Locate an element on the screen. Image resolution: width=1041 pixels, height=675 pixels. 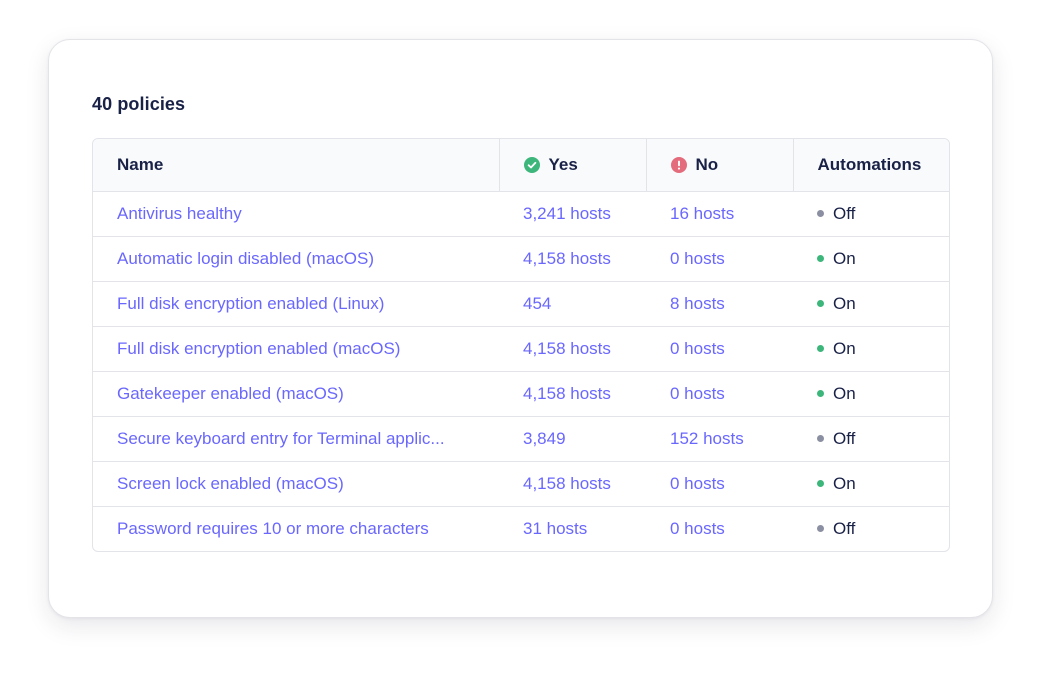
no-hosts-link: 16 hosts is located at coordinates (702, 213).